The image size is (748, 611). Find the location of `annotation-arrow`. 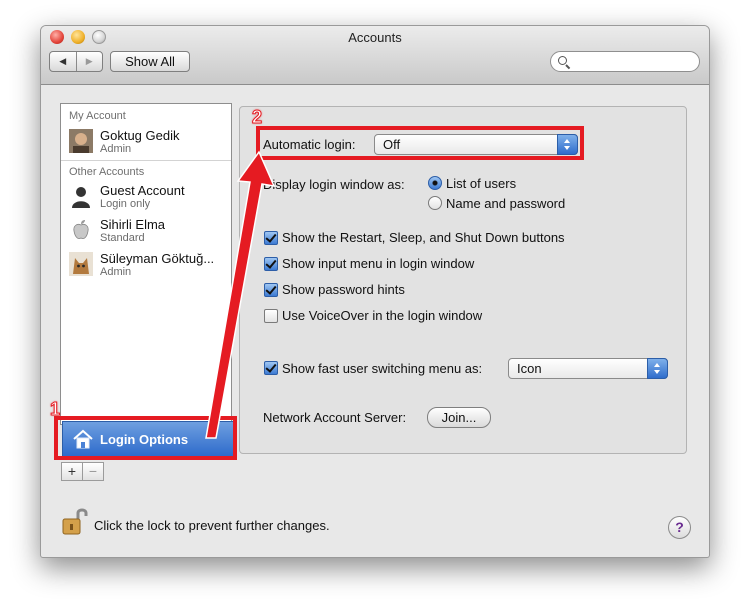

annotation-arrow is located at coordinates (240, 294).